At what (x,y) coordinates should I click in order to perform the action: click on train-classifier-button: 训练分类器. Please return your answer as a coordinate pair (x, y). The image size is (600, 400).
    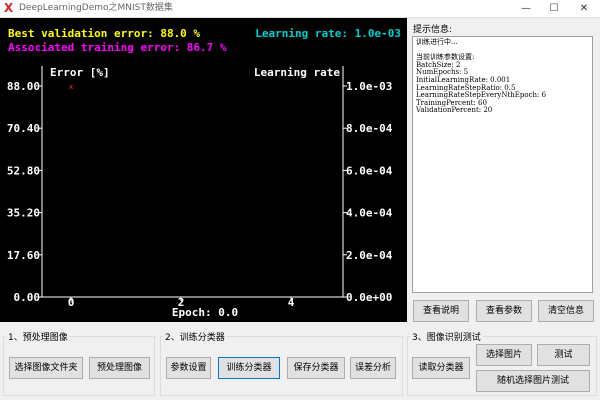
    Looking at the image, I should click on (249, 368).